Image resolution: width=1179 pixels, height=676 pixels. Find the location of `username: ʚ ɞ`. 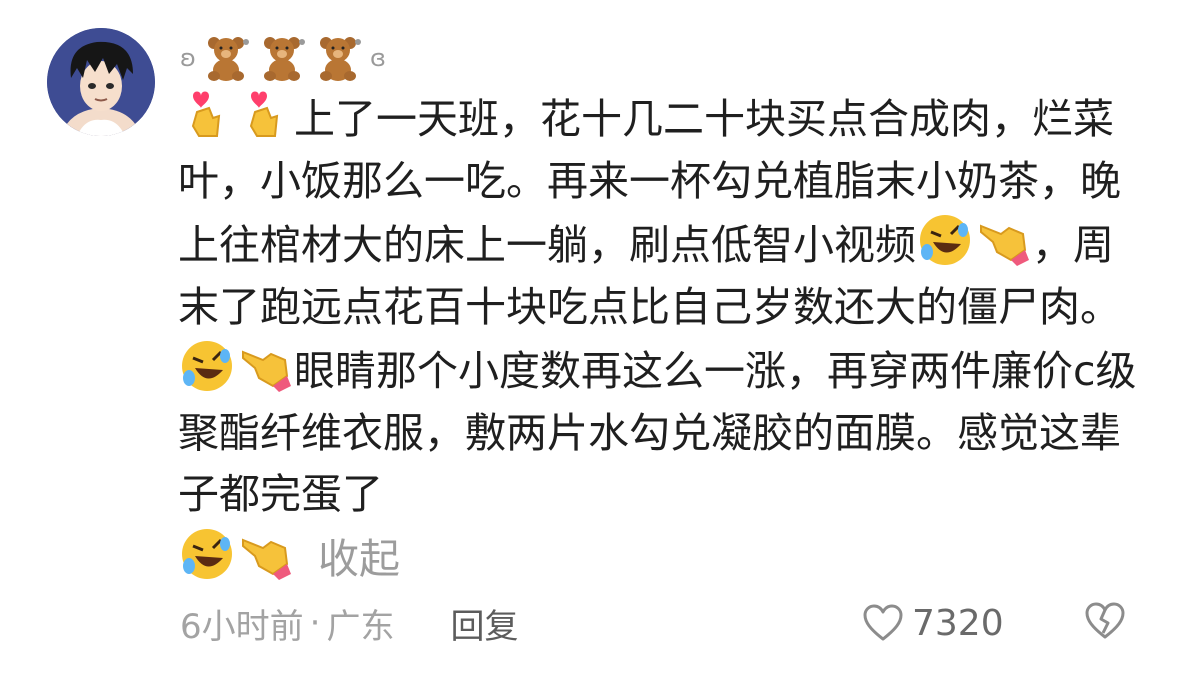

username: ʚ ɞ is located at coordinates (283, 58).